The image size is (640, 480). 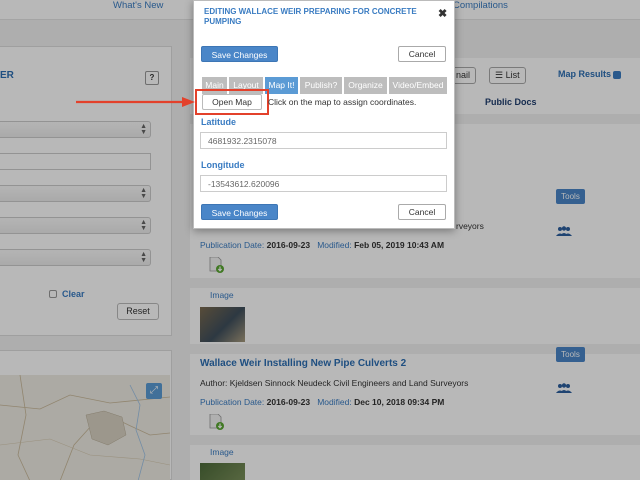 What do you see at coordinates (418, 85) in the screenshot?
I see `tab-video-embed: Video/Embed` at bounding box center [418, 85].